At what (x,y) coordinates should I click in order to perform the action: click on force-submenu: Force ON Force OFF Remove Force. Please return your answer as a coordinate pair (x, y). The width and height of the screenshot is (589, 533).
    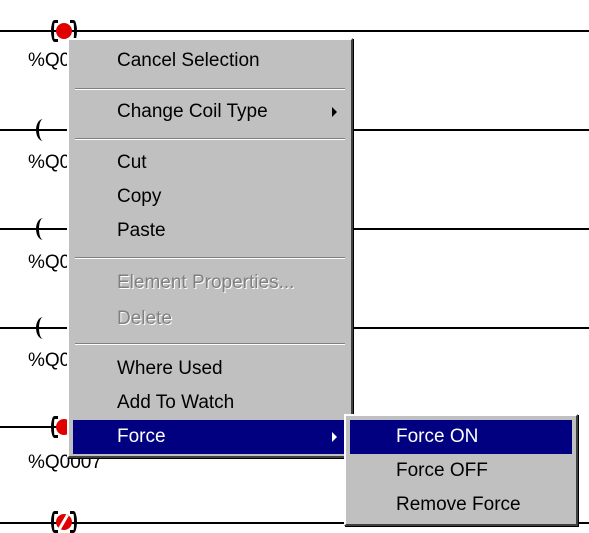
    Looking at the image, I should click on (461, 470).